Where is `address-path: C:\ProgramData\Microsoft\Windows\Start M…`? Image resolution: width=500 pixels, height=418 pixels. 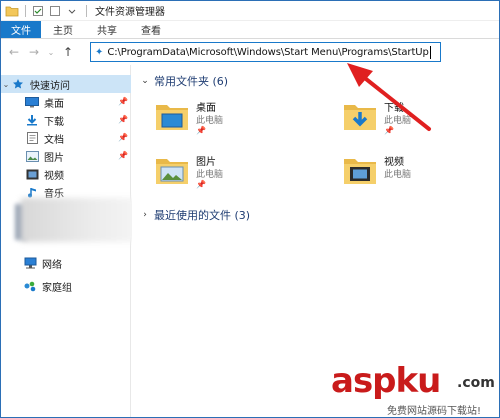 address-path: C:\ProgramData\Microsoft\Windows\Start M… is located at coordinates (267, 52).